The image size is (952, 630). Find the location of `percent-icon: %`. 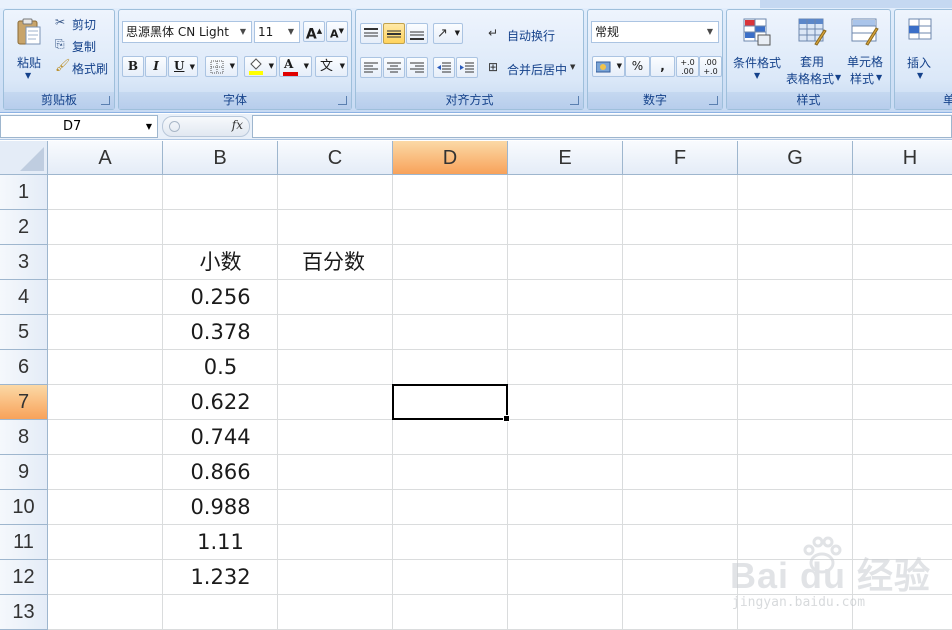

percent-icon: % is located at coordinates (637, 66).